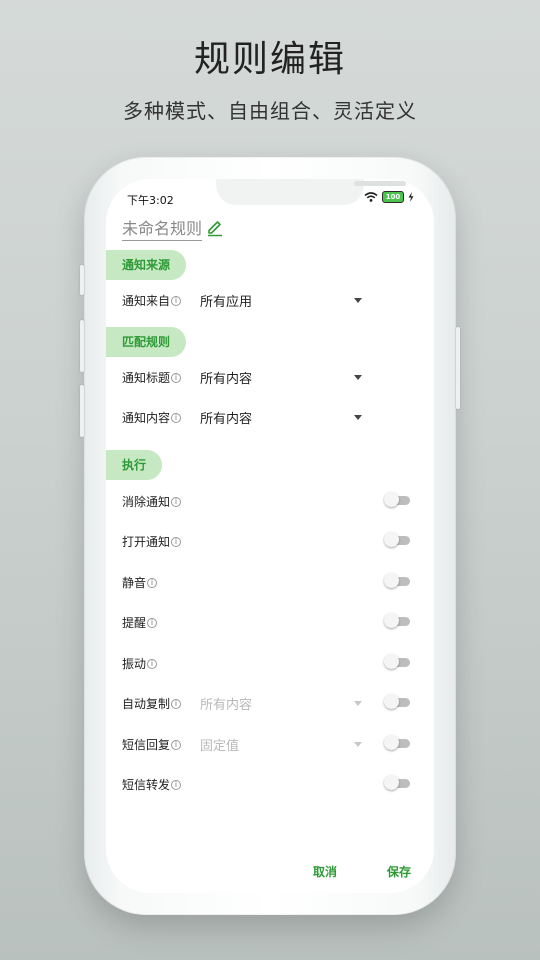 This screenshot has height=960, width=540. Describe the element at coordinates (152, 300) in the screenshot. I see `row-label-source: 通知来自 i` at that location.